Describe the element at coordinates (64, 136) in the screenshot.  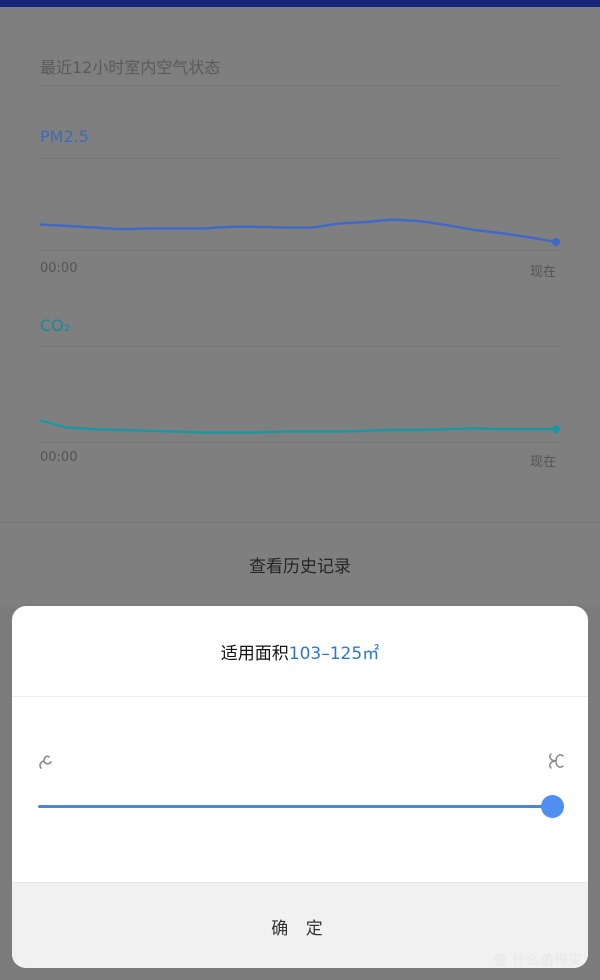
I see `pm25-label: PM2.5` at that location.